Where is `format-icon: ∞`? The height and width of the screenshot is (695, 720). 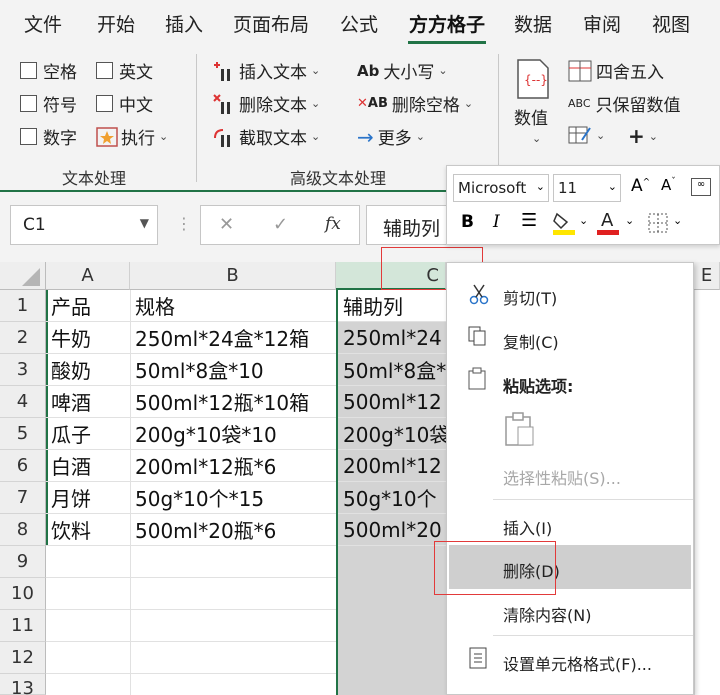
format-icon: ∞ is located at coordinates (701, 187).